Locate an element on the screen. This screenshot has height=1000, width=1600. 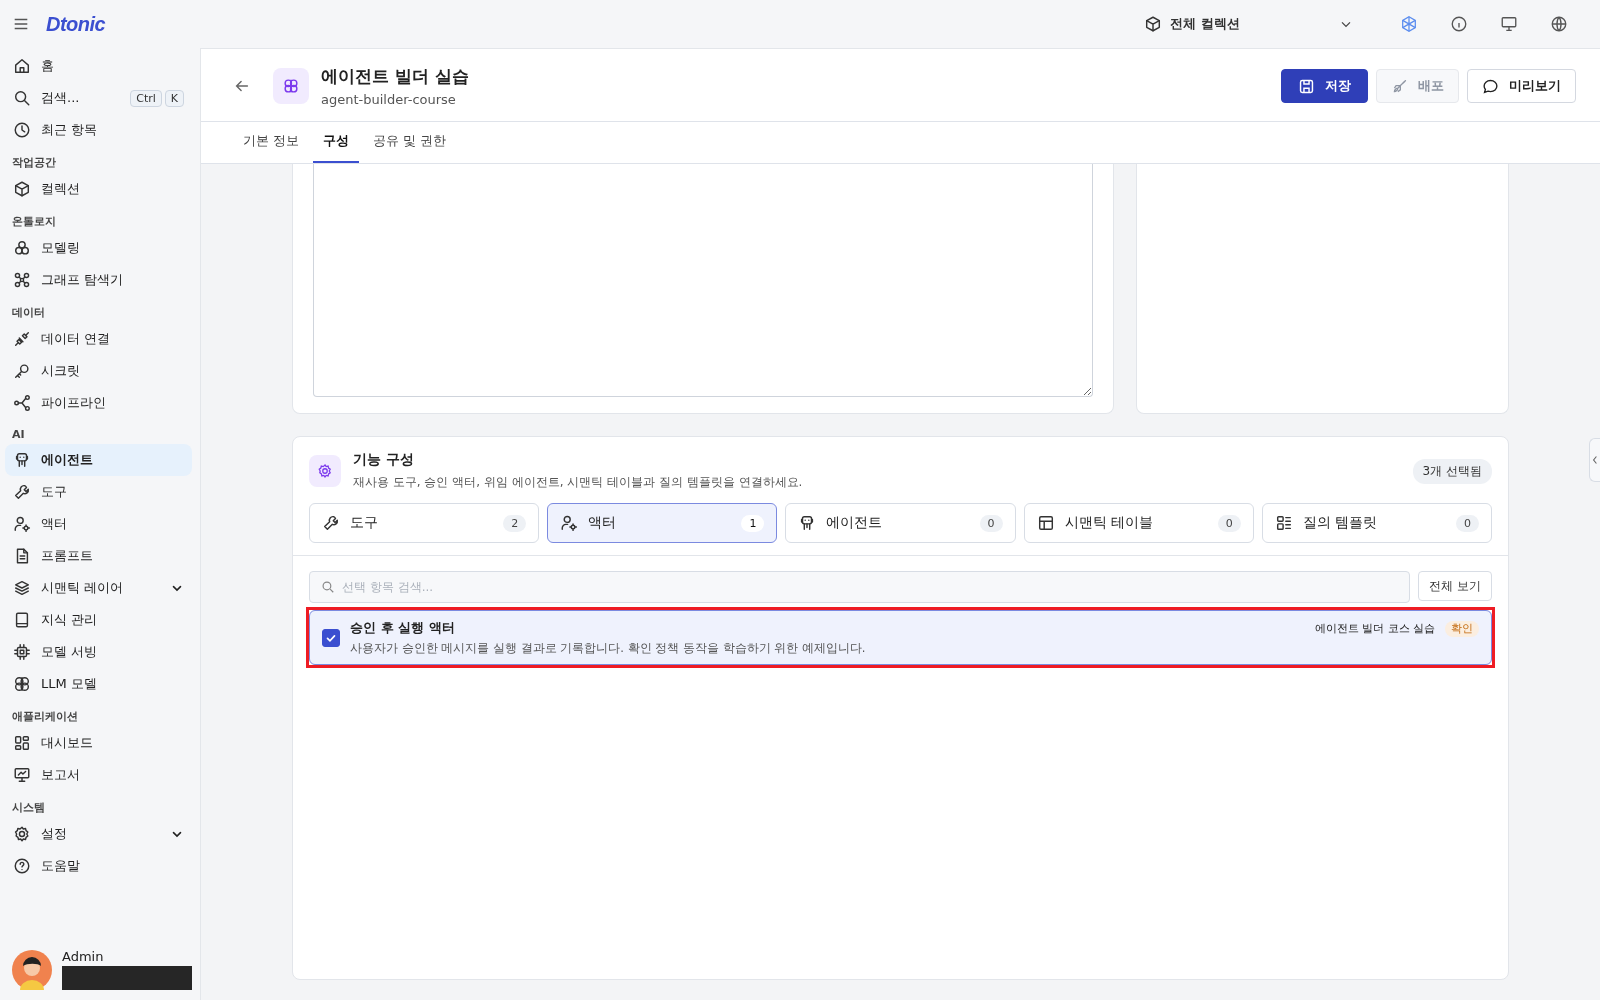
sidebar-item: 대시보드 is located at coordinates (98, 743).